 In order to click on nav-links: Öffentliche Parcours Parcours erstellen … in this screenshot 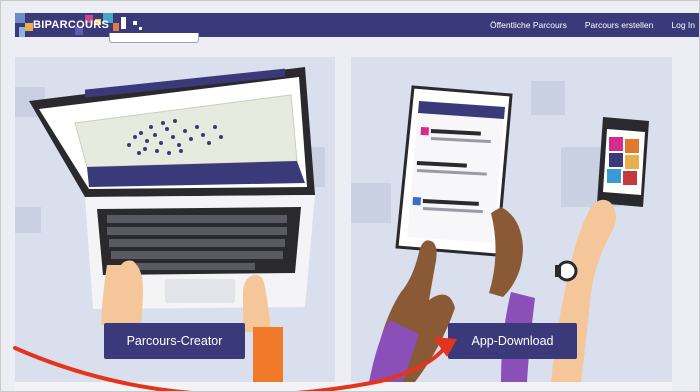, I will do `click(594, 25)`.